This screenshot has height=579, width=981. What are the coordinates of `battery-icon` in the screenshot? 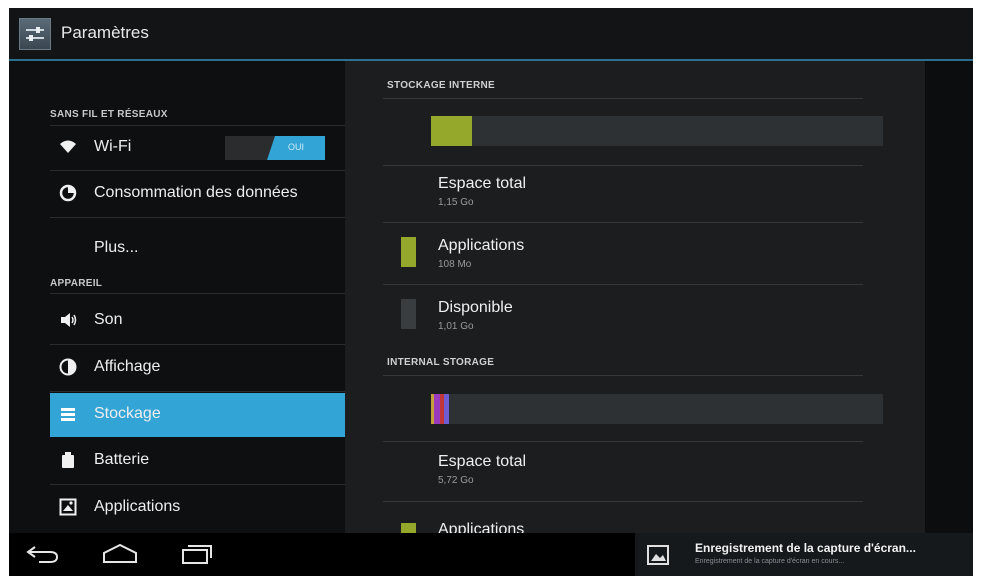 It's located at (68, 460).